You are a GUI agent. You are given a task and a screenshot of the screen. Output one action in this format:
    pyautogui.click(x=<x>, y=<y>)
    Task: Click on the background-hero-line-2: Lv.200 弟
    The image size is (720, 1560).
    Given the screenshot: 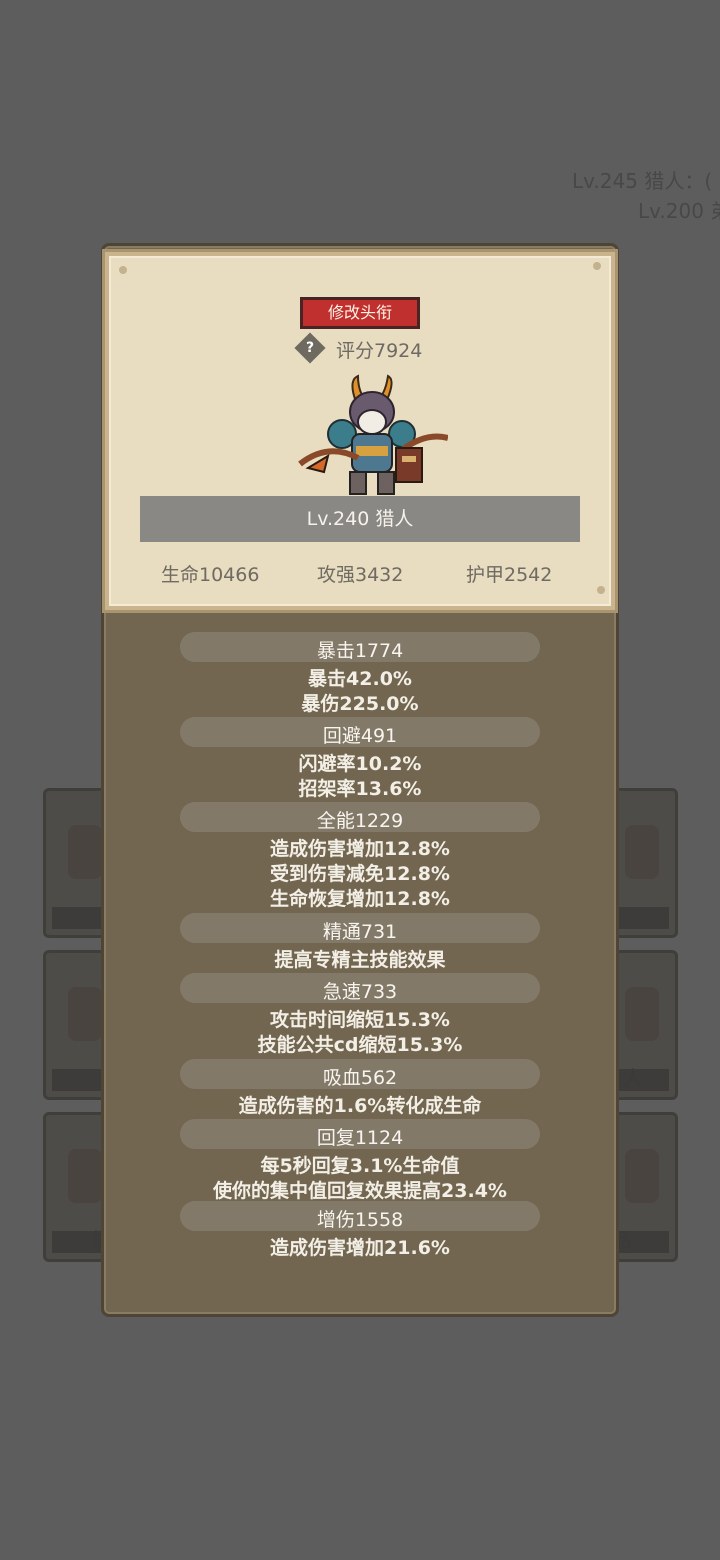 What is the action you would take?
    pyautogui.click(x=679, y=211)
    